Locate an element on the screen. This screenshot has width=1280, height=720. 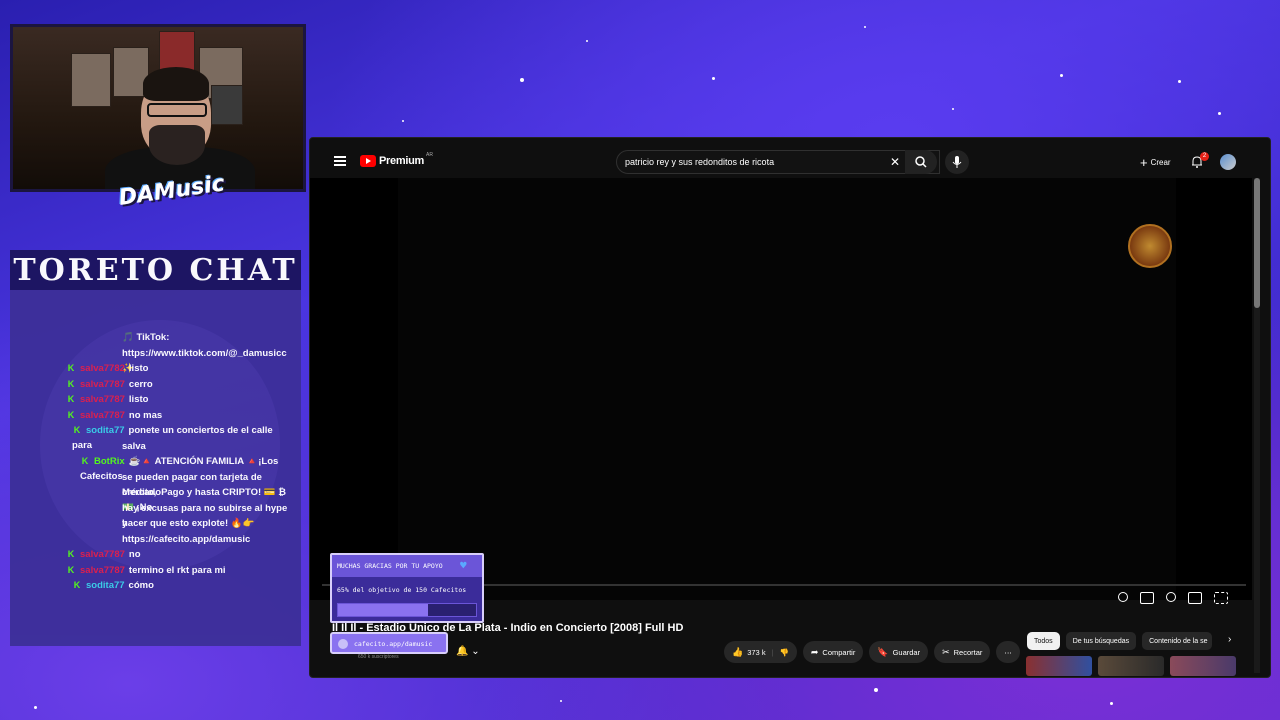
cafecito-goal-text: 65% del objetivo de 150 Cafecitos is located at coordinates (402, 590).